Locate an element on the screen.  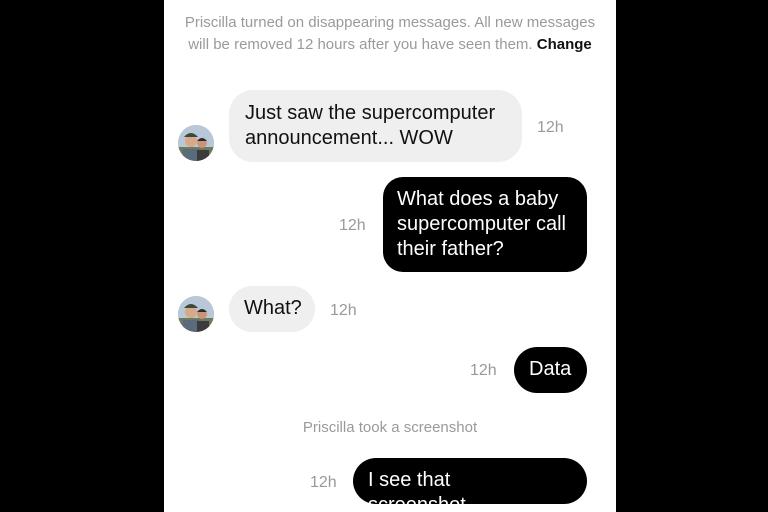
message-bubble-outgoing: Data is located at coordinates (550, 370).